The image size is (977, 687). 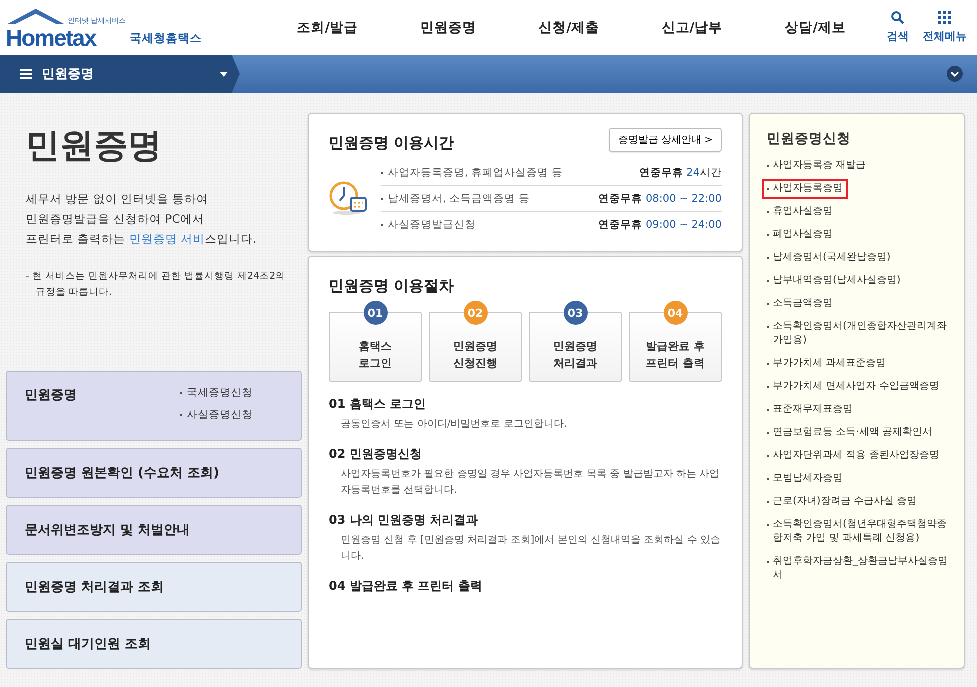 I want to click on certificate-link: 취업후학자금상환_상환금납부사실증명서, so click(x=858, y=569).